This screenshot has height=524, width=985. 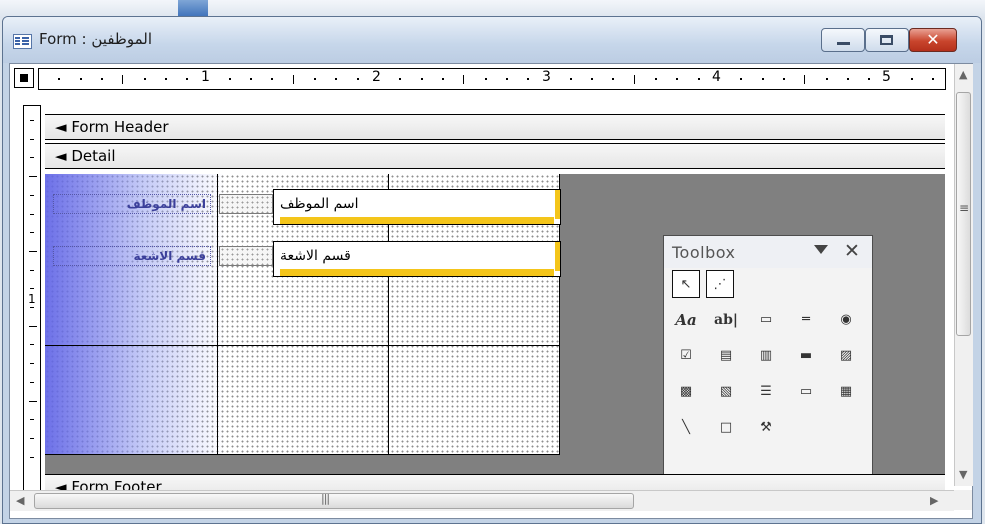 I want to click on option-button-icon: ◉, so click(x=846, y=320).